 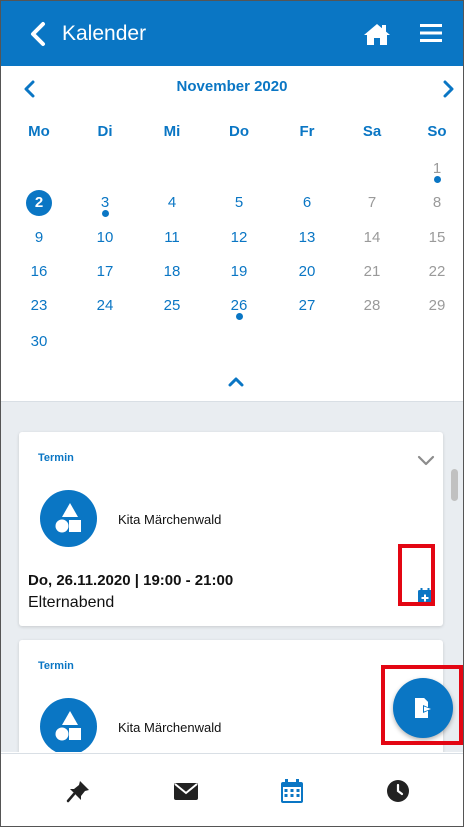 I want to click on day-number: 27, so click(x=307, y=305).